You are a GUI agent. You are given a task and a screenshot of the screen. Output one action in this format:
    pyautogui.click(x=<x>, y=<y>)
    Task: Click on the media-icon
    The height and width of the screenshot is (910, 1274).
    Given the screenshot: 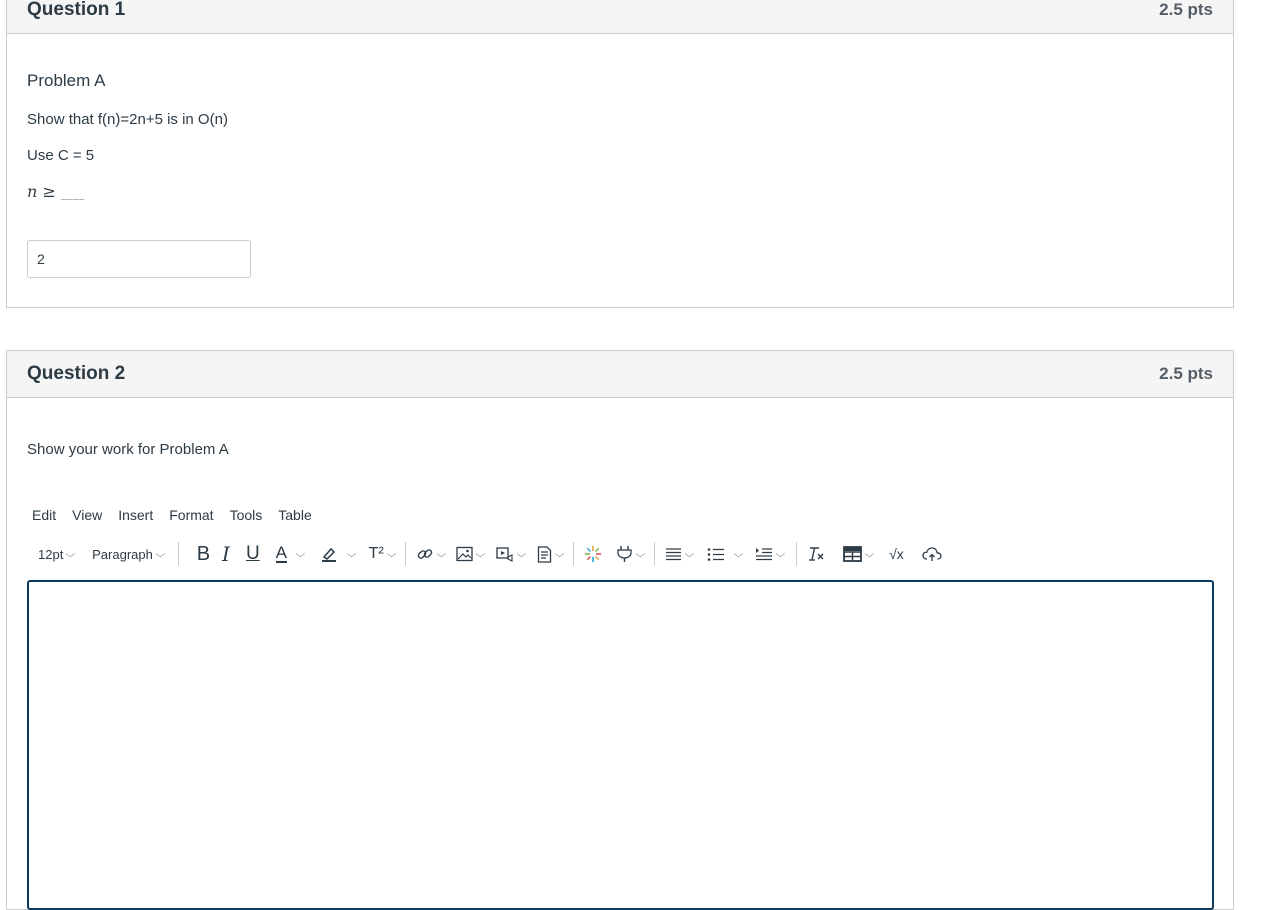 What is the action you would take?
    pyautogui.click(x=505, y=554)
    